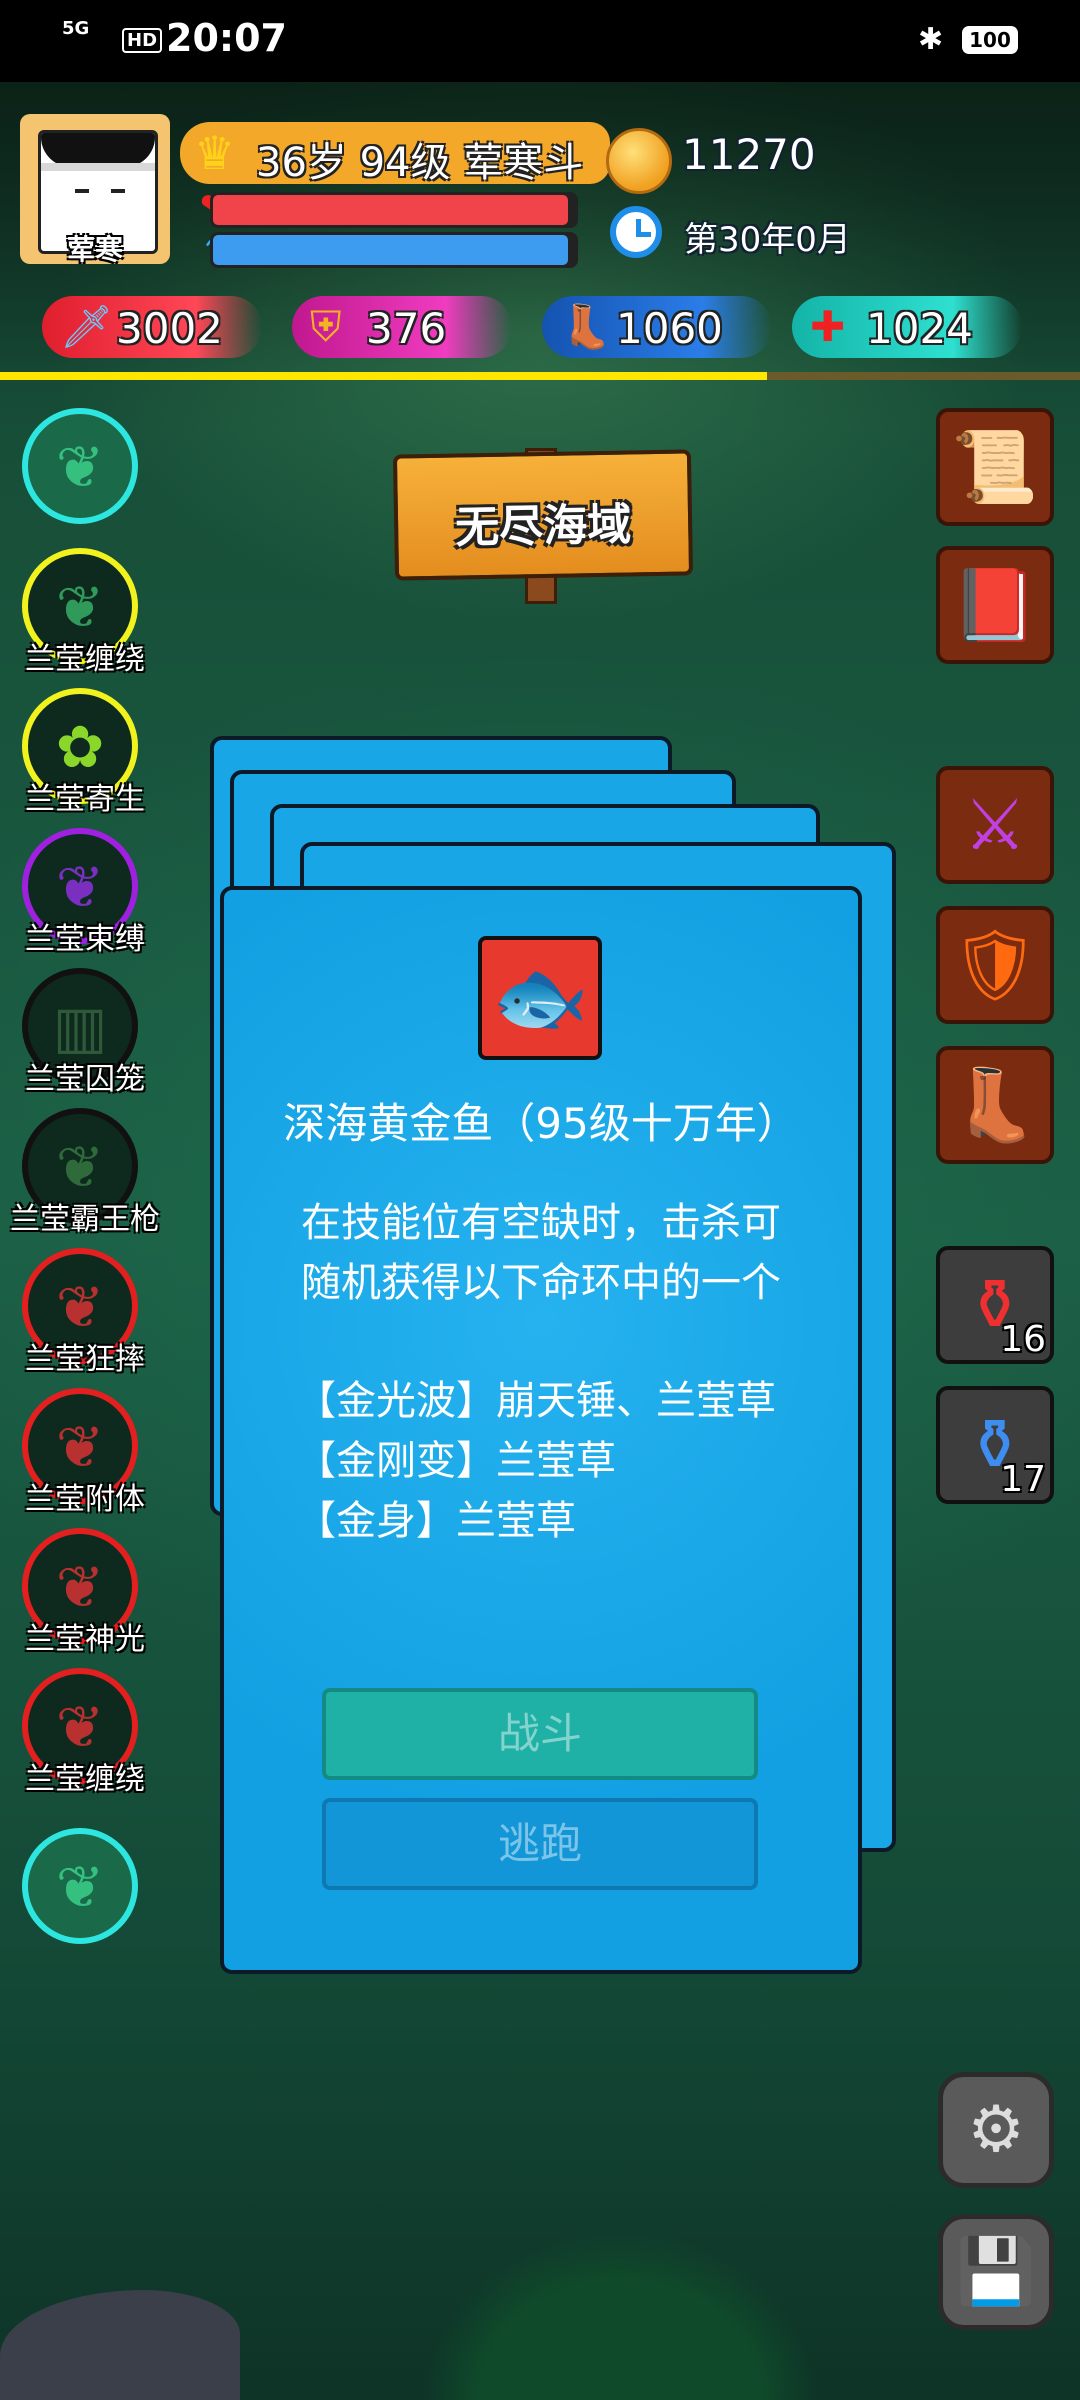 The width and height of the screenshot is (1080, 2400). Describe the element at coordinates (85, 1779) in the screenshot. I see `skill-label-10: 兰莹缠绕` at that location.